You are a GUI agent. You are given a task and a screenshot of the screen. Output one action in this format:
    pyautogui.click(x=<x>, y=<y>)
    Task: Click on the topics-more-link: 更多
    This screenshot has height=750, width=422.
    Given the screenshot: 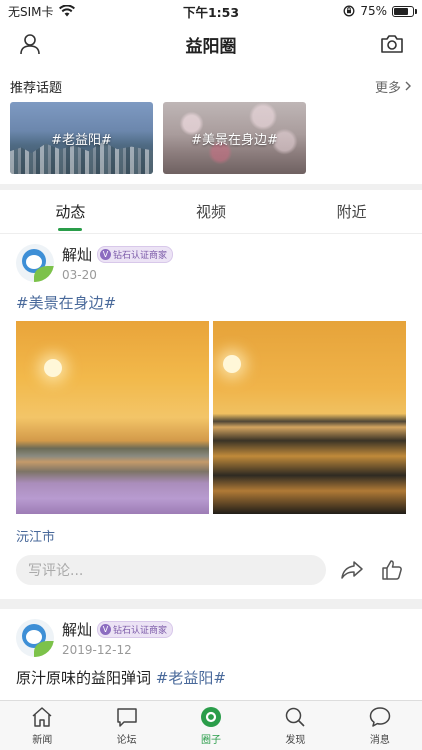 What is the action you would take?
    pyautogui.click(x=393, y=86)
    